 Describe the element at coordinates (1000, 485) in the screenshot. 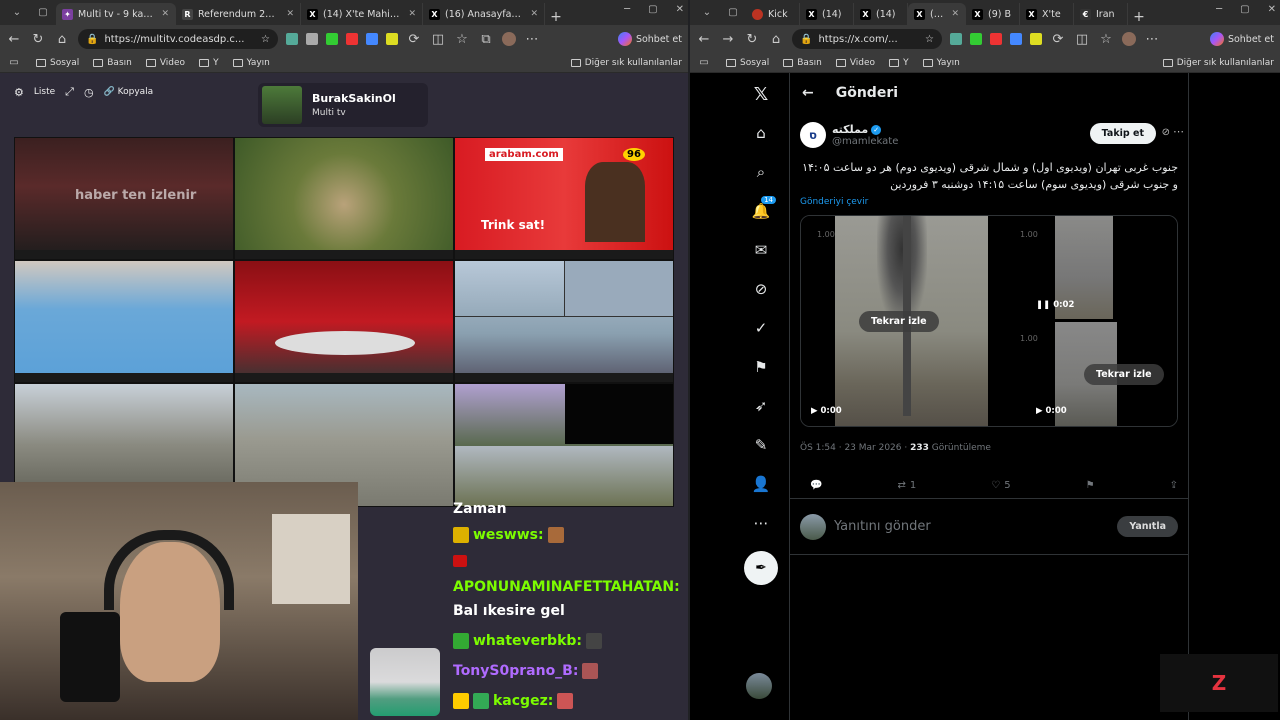

I see `like-action: ♡ 5` at that location.